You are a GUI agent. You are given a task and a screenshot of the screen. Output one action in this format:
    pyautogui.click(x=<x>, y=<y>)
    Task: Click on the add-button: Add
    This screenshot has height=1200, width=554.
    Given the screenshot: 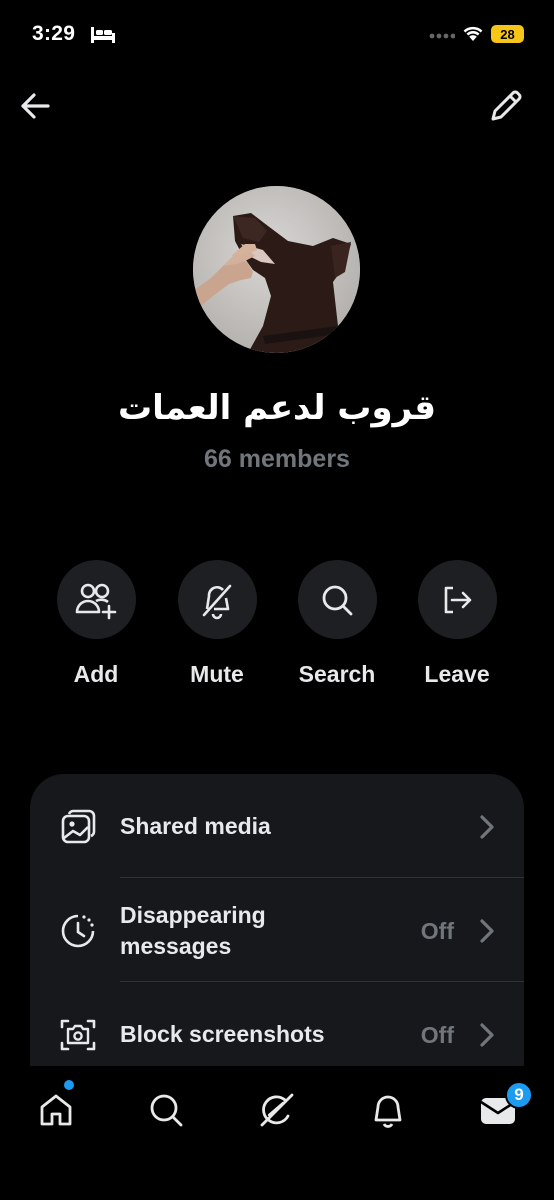 What is the action you would take?
    pyautogui.click(x=96, y=624)
    